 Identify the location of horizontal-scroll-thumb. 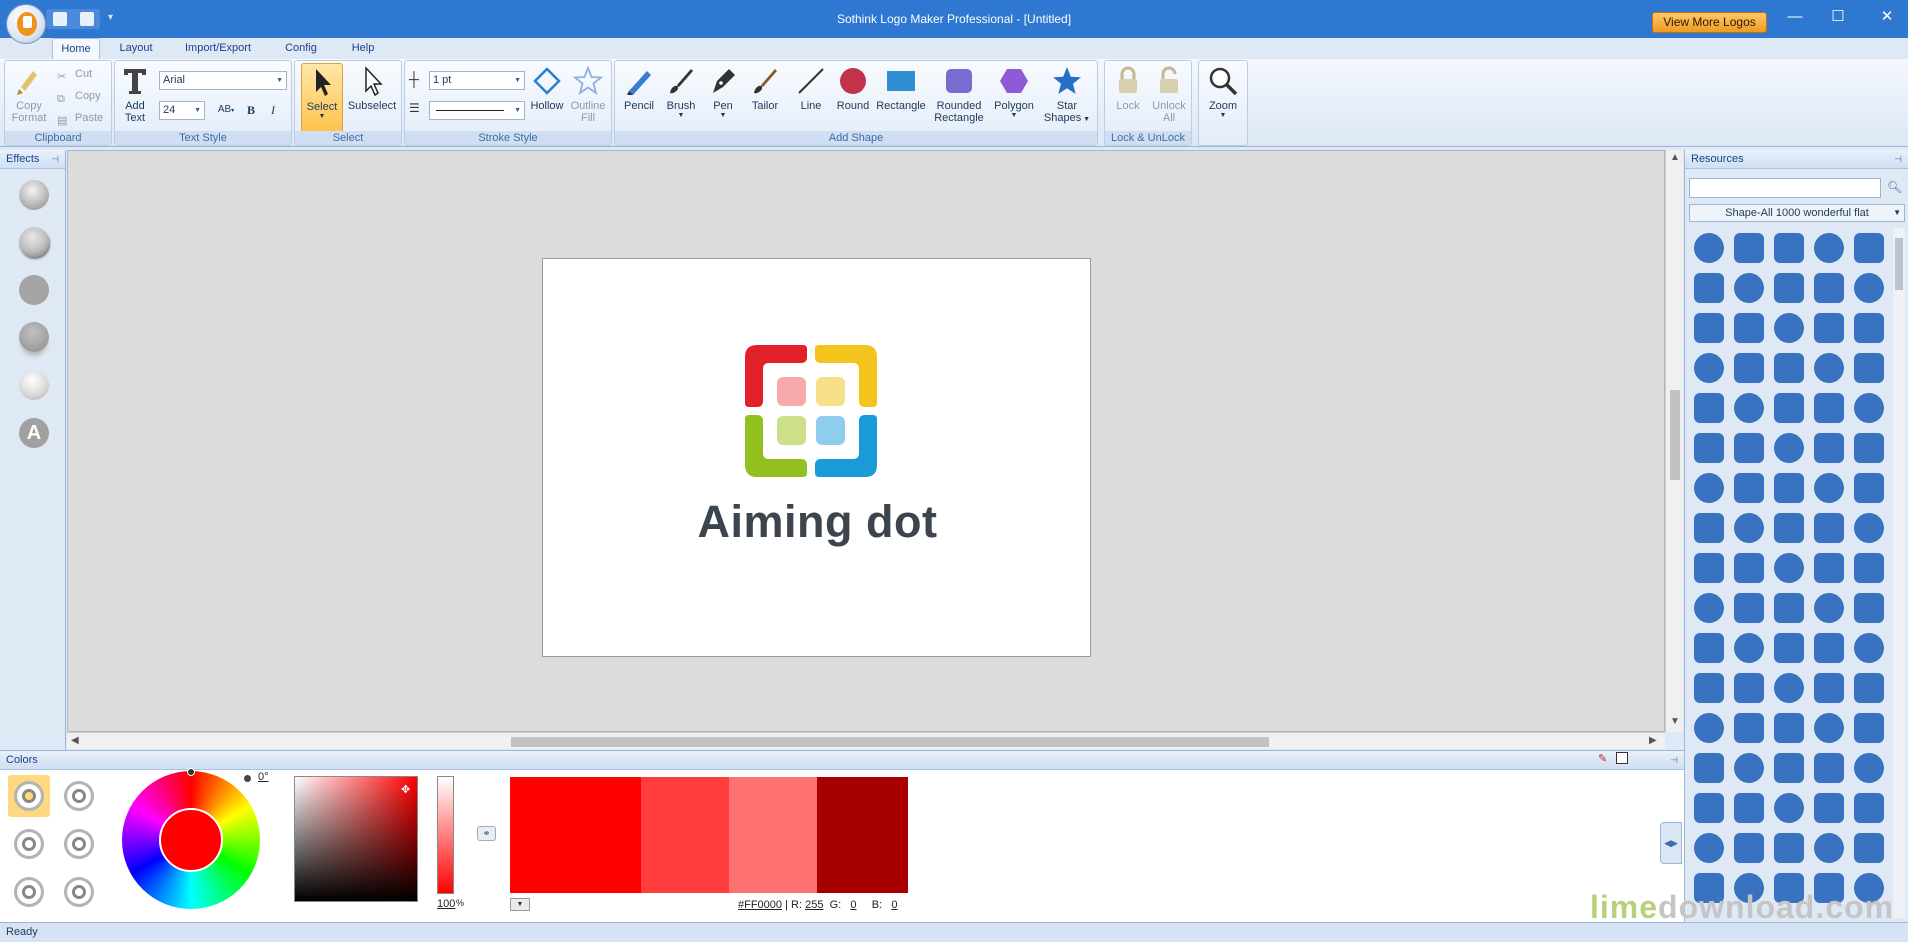
(890, 742).